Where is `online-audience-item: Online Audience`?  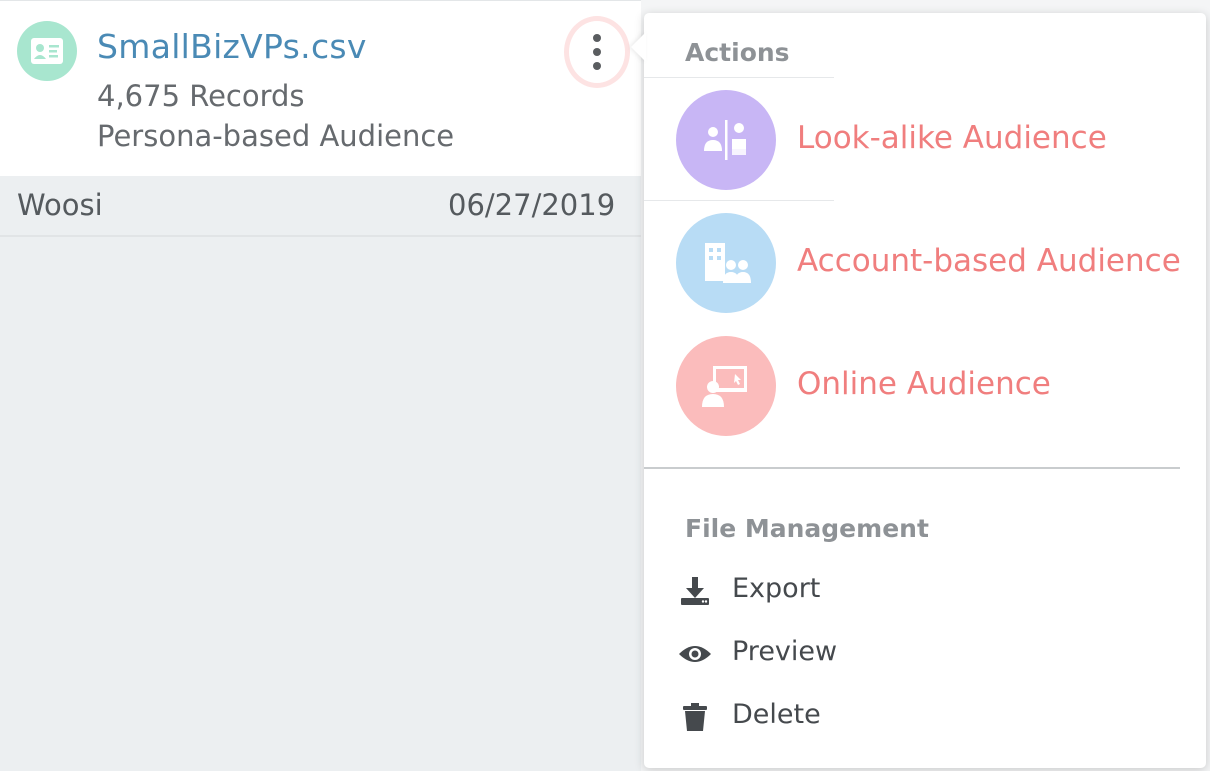 online-audience-item: Online Audience is located at coordinates (936, 386).